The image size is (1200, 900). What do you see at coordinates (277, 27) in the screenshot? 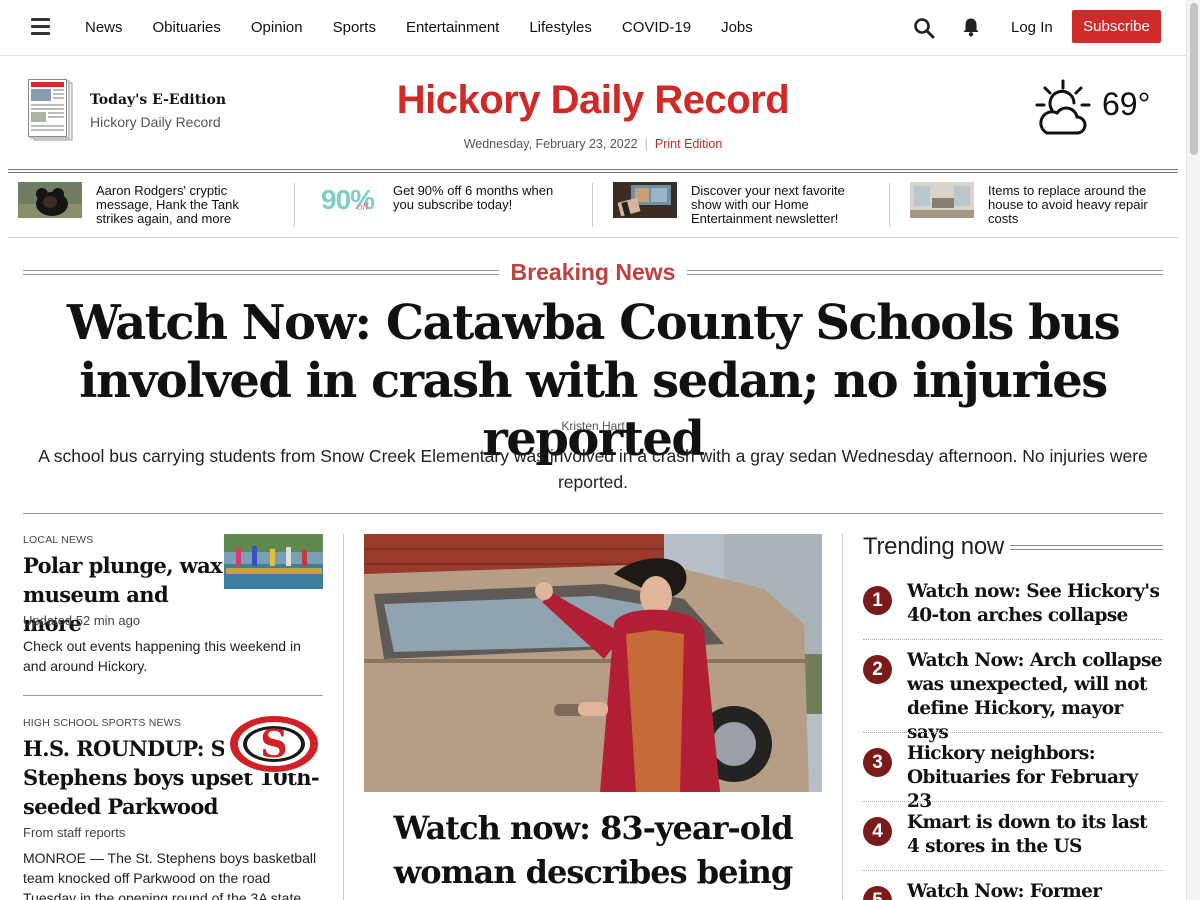
I see `nav-item-opinion: Opinion` at bounding box center [277, 27].